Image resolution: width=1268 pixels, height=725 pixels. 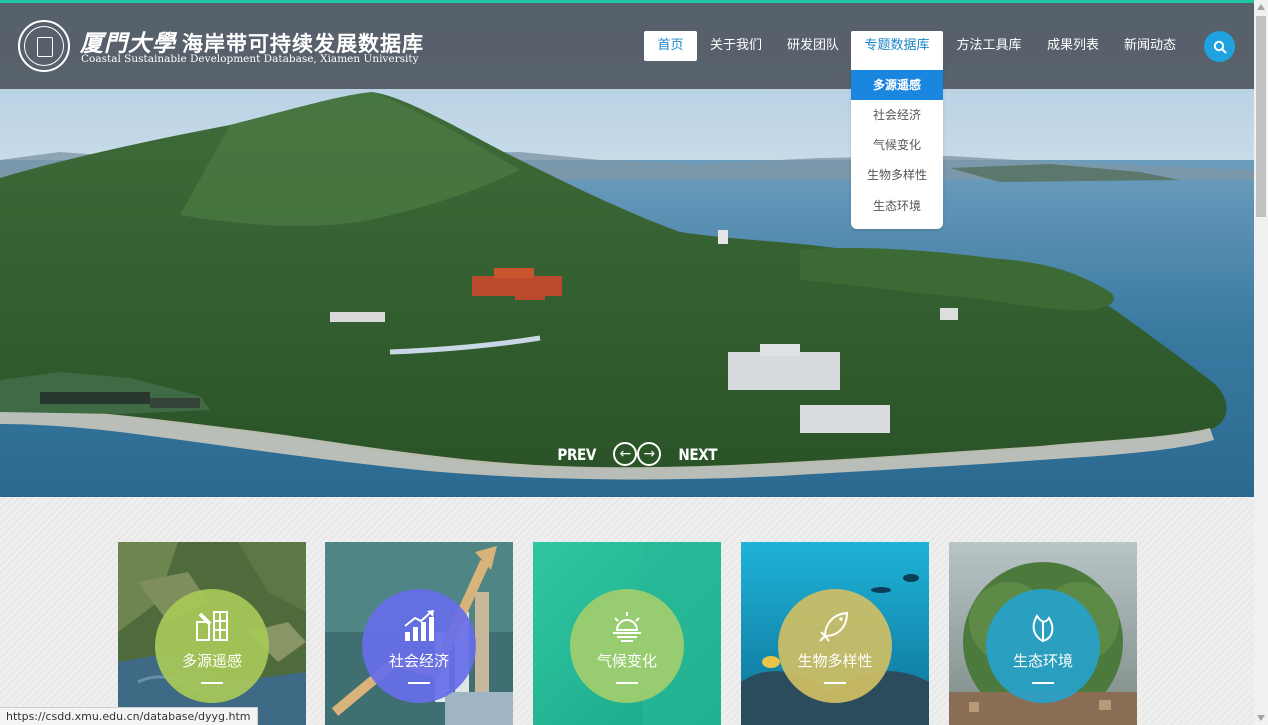 What do you see at coordinates (1261, 362) in the screenshot?
I see `vertical-scrollbar` at bounding box center [1261, 362].